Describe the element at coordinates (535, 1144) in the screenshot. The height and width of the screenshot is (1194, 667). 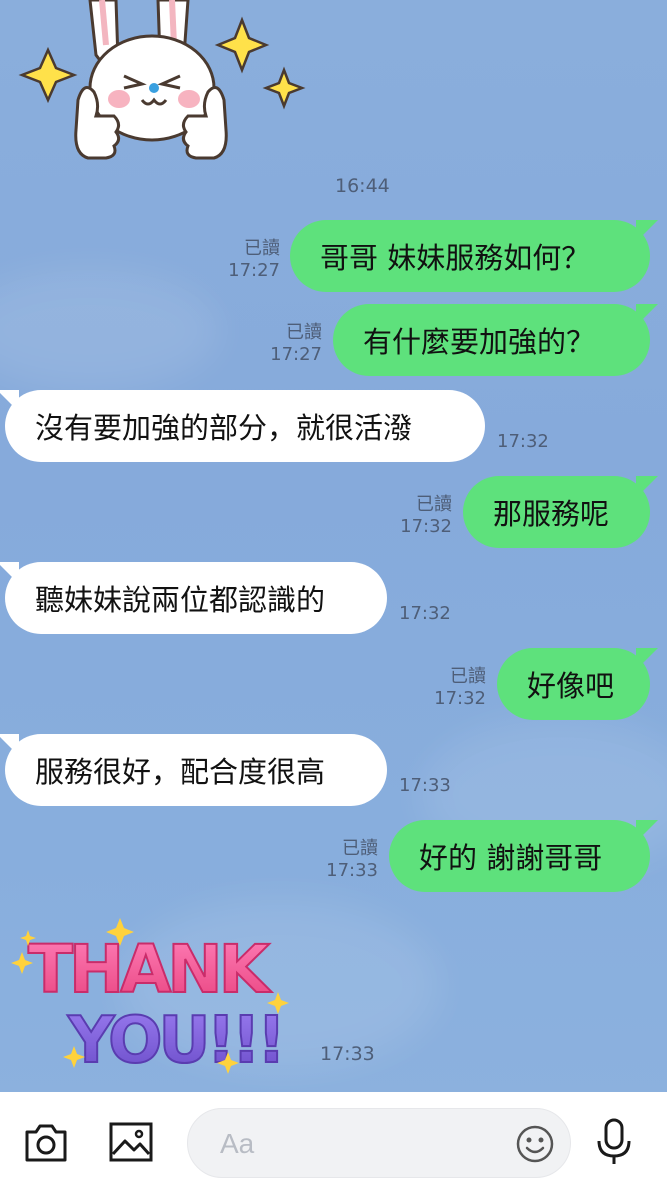
I see `emoji-icon` at that location.